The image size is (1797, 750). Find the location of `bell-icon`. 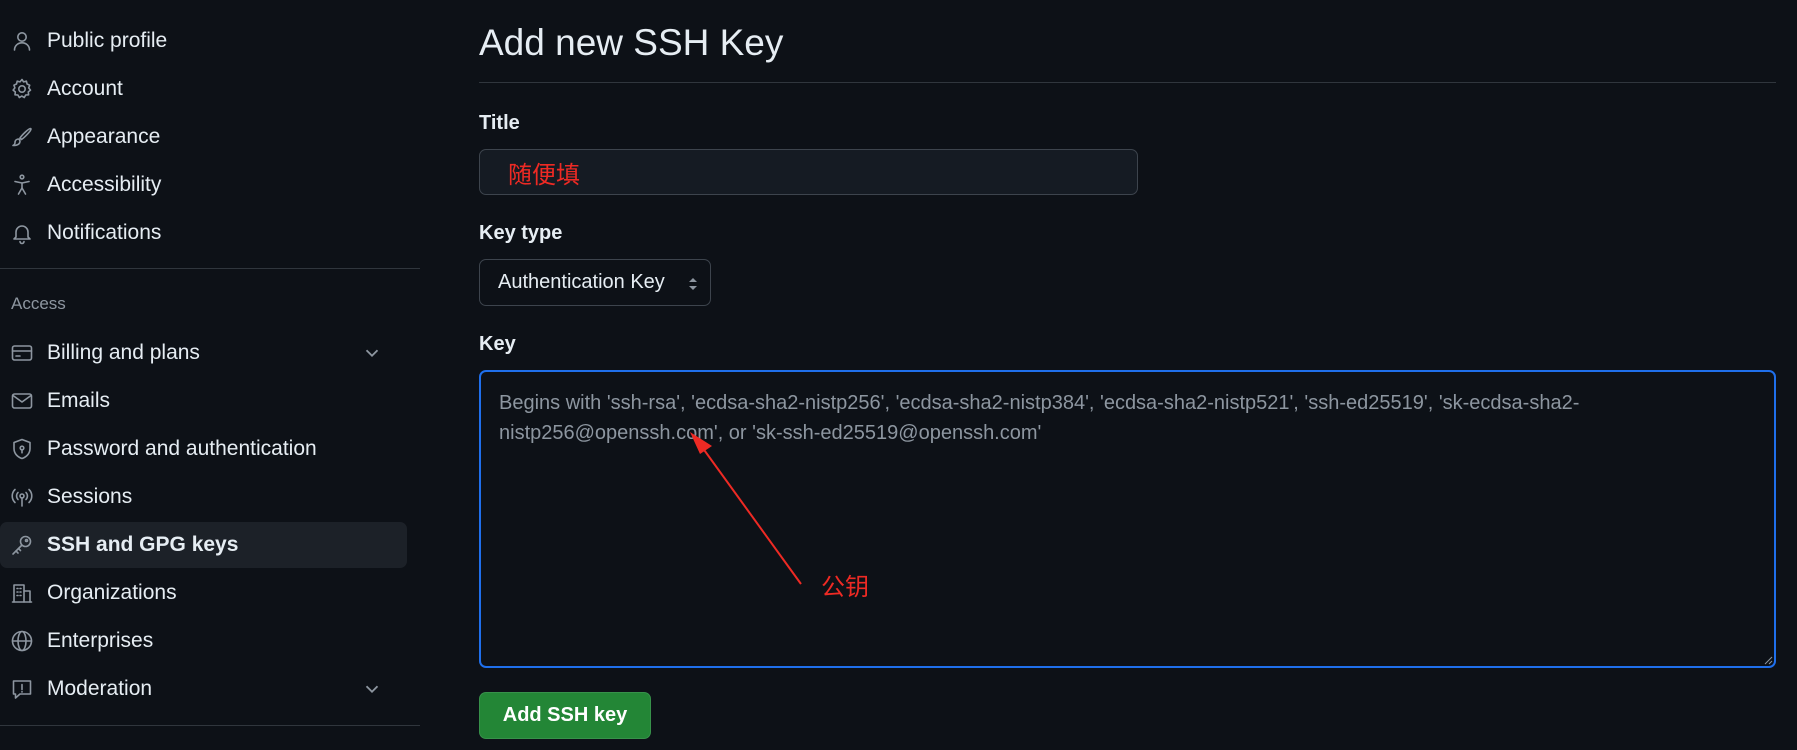

bell-icon is located at coordinates (22, 233).